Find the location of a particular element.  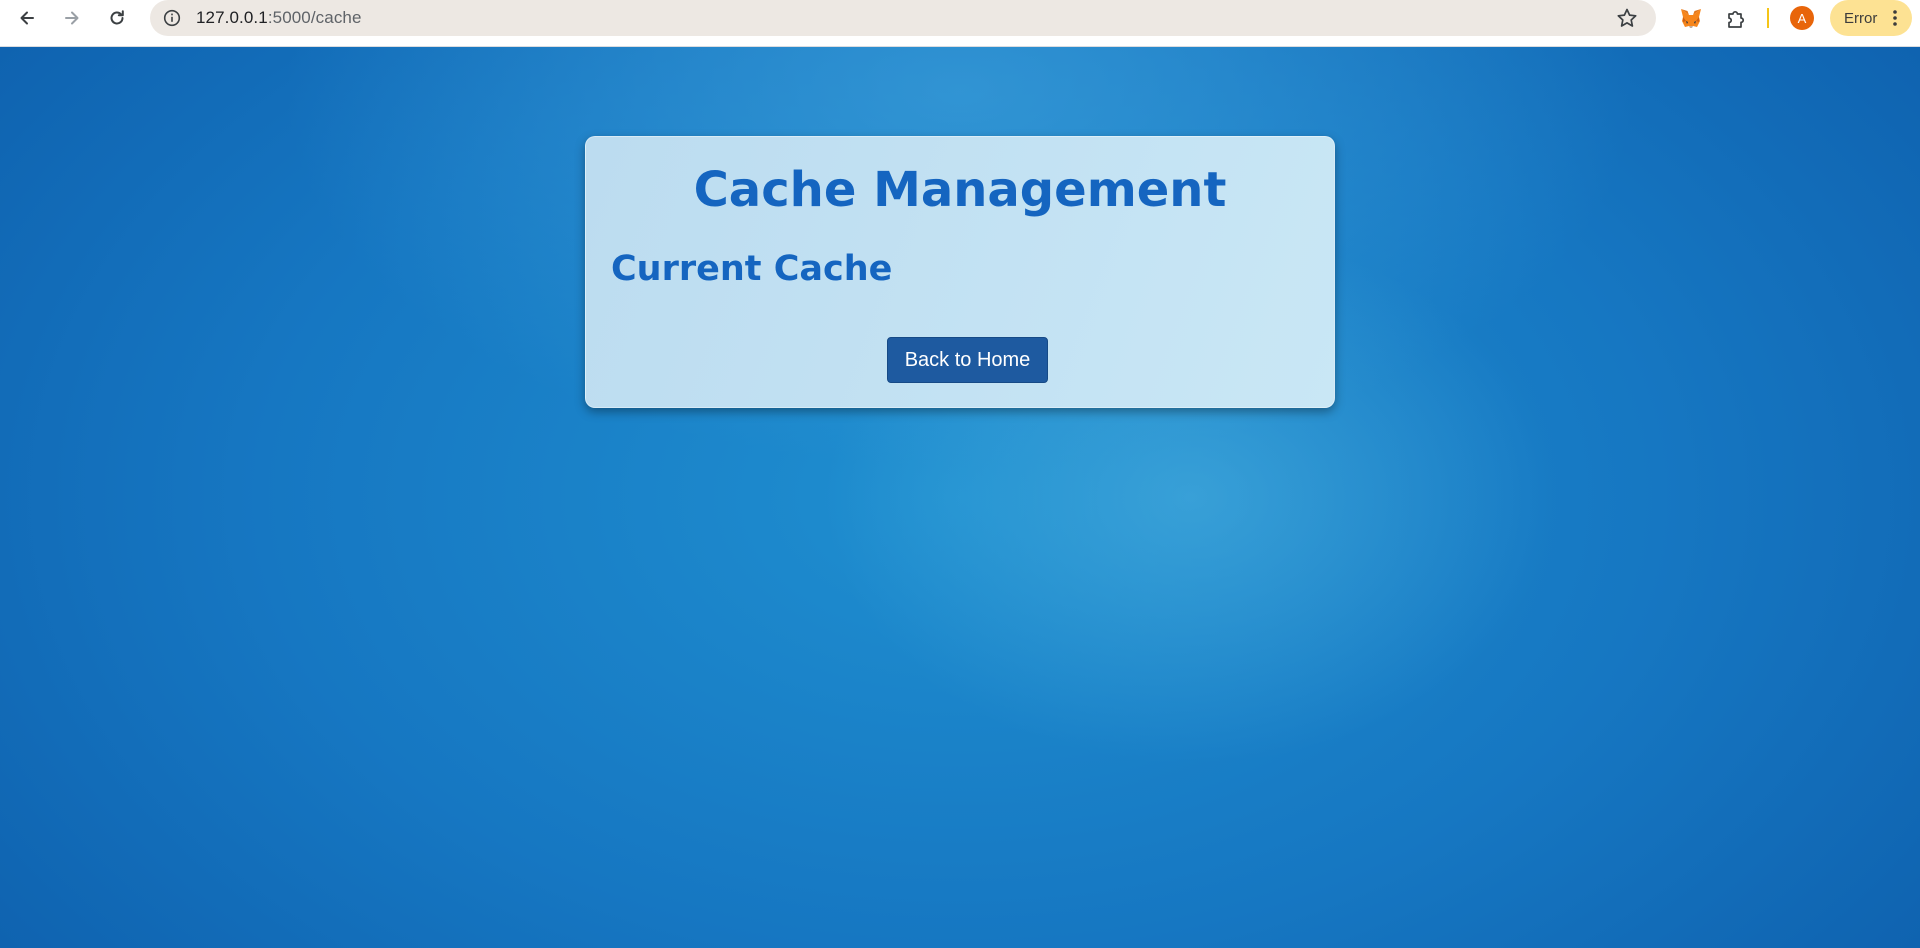

error-chip: Error is located at coordinates (1871, 18).